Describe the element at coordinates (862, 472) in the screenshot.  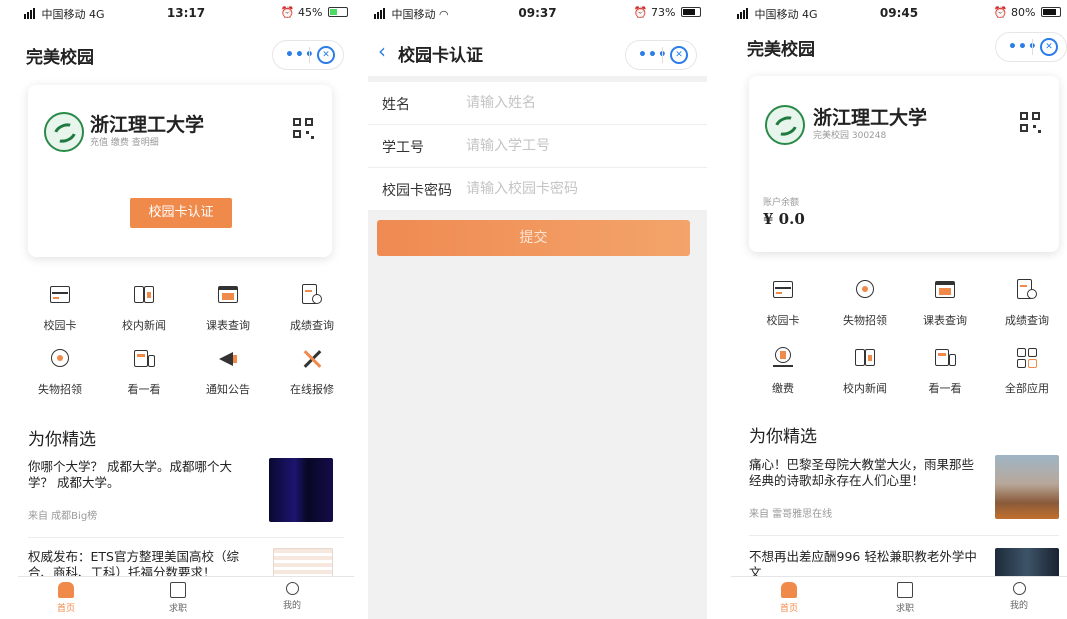
I see `feed-title: 痛心！巴黎圣母院大教堂大火，雨果那些经典的诗歌却永存在人们心里！` at that location.